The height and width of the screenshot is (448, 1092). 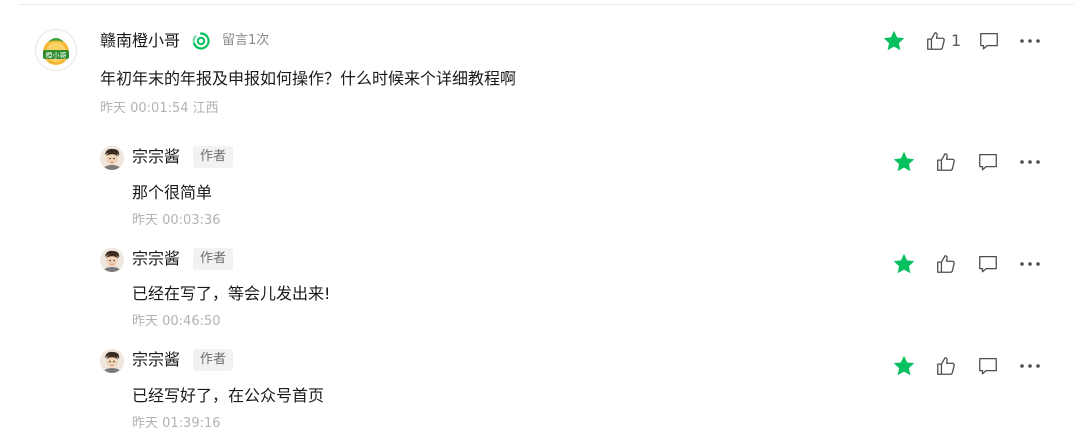 I want to click on comment-text: 年初年末的年报及申报如何操作？什么时候来个详细教程啊, so click(x=308, y=78).